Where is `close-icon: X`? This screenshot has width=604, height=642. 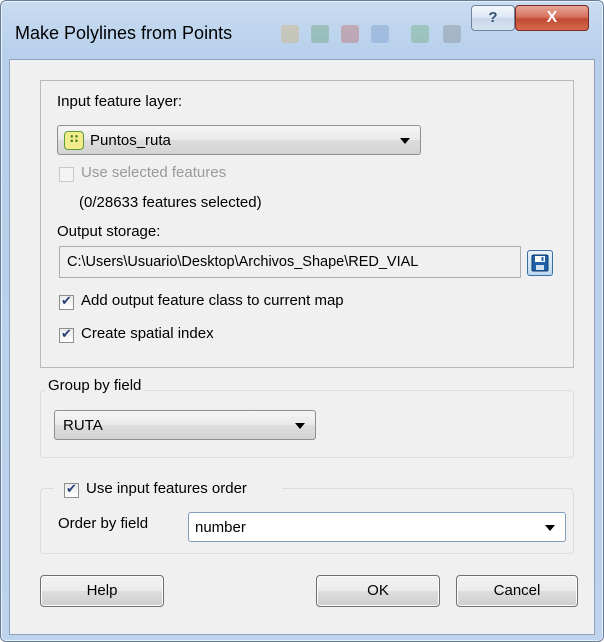 close-icon: X is located at coordinates (552, 17).